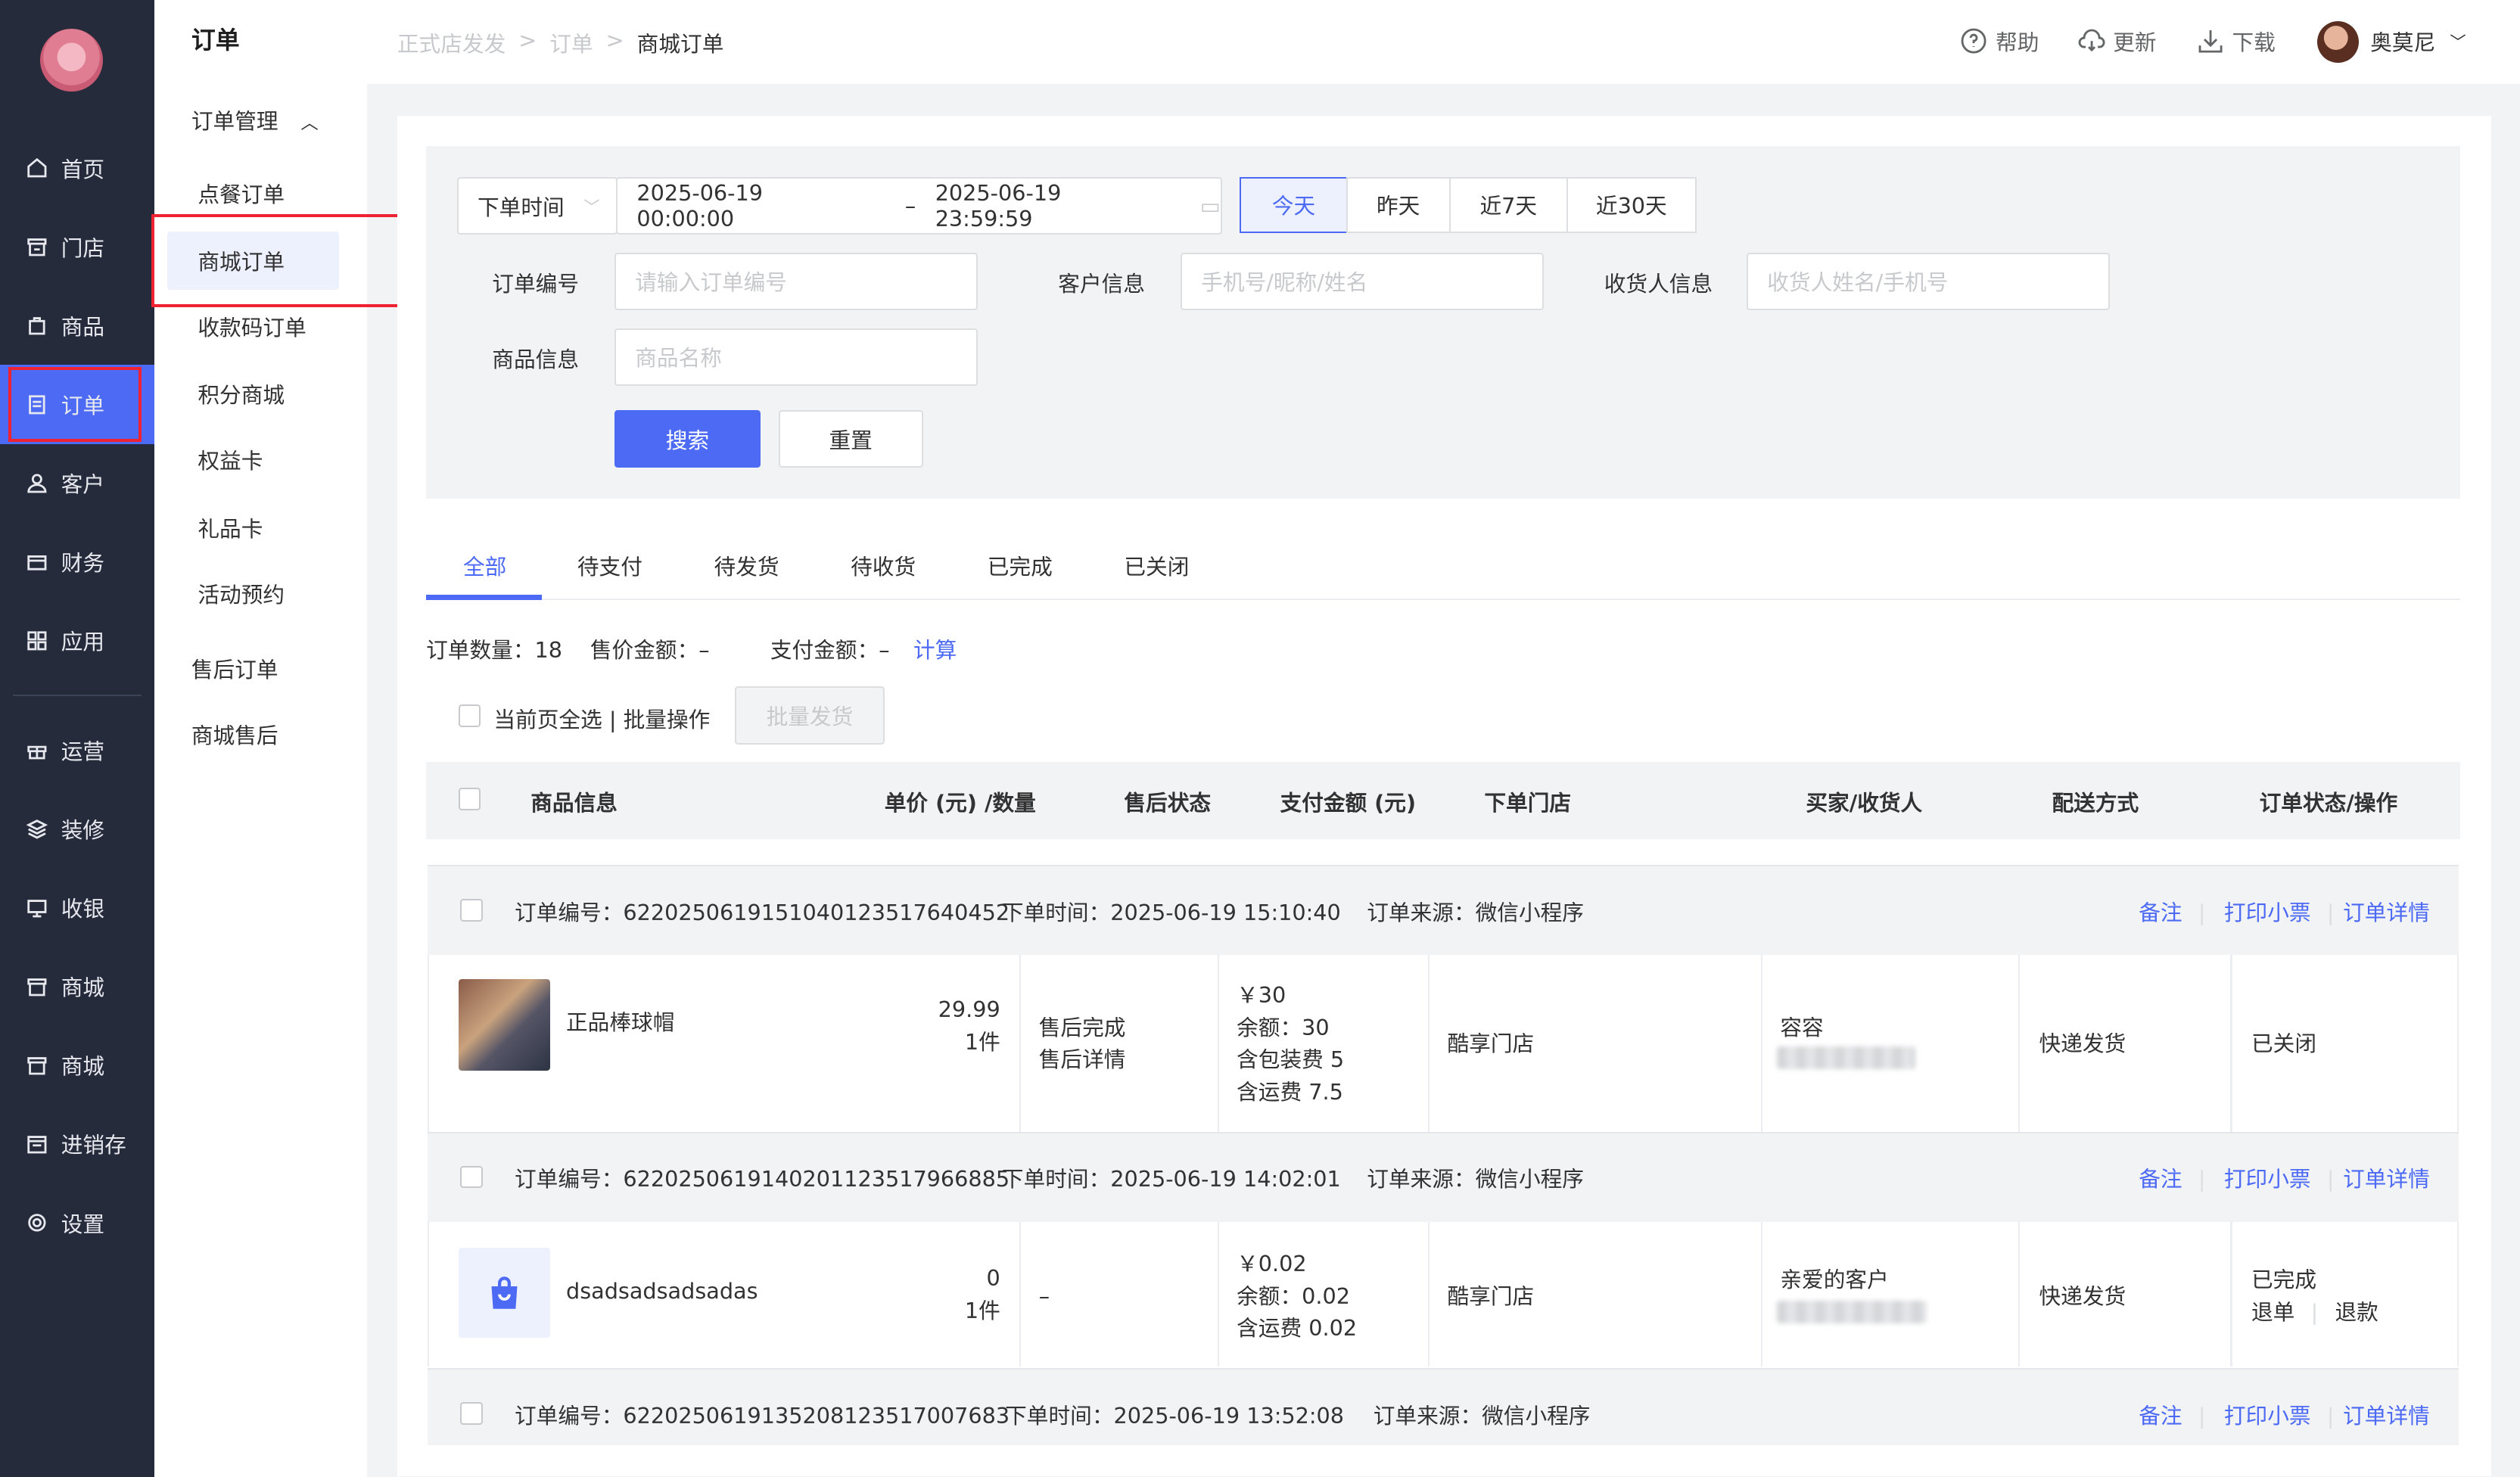  I want to click on quick-7days: 近7天, so click(1508, 205).